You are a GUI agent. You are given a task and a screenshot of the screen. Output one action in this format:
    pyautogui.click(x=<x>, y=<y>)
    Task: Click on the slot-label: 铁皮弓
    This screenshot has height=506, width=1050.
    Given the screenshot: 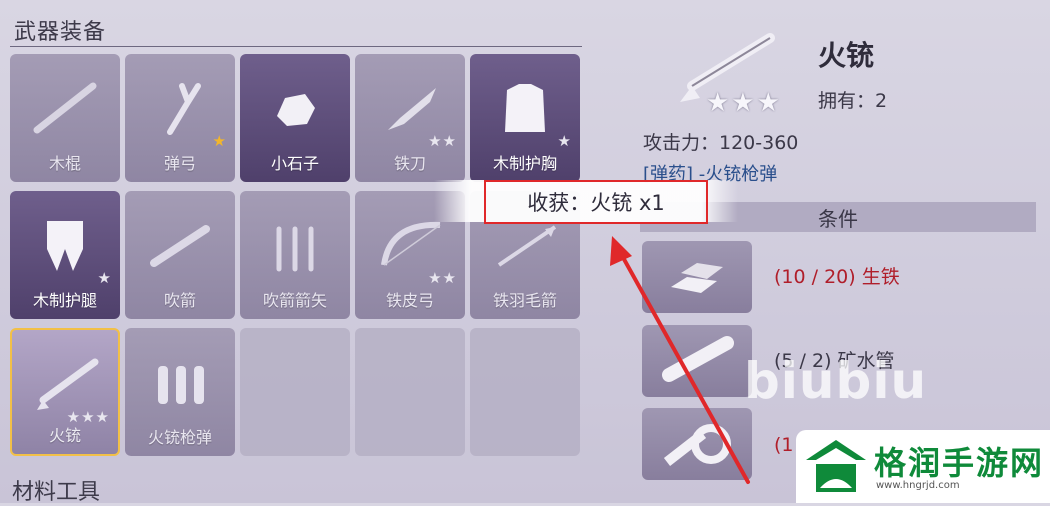 What is the action you would take?
    pyautogui.click(x=409, y=300)
    